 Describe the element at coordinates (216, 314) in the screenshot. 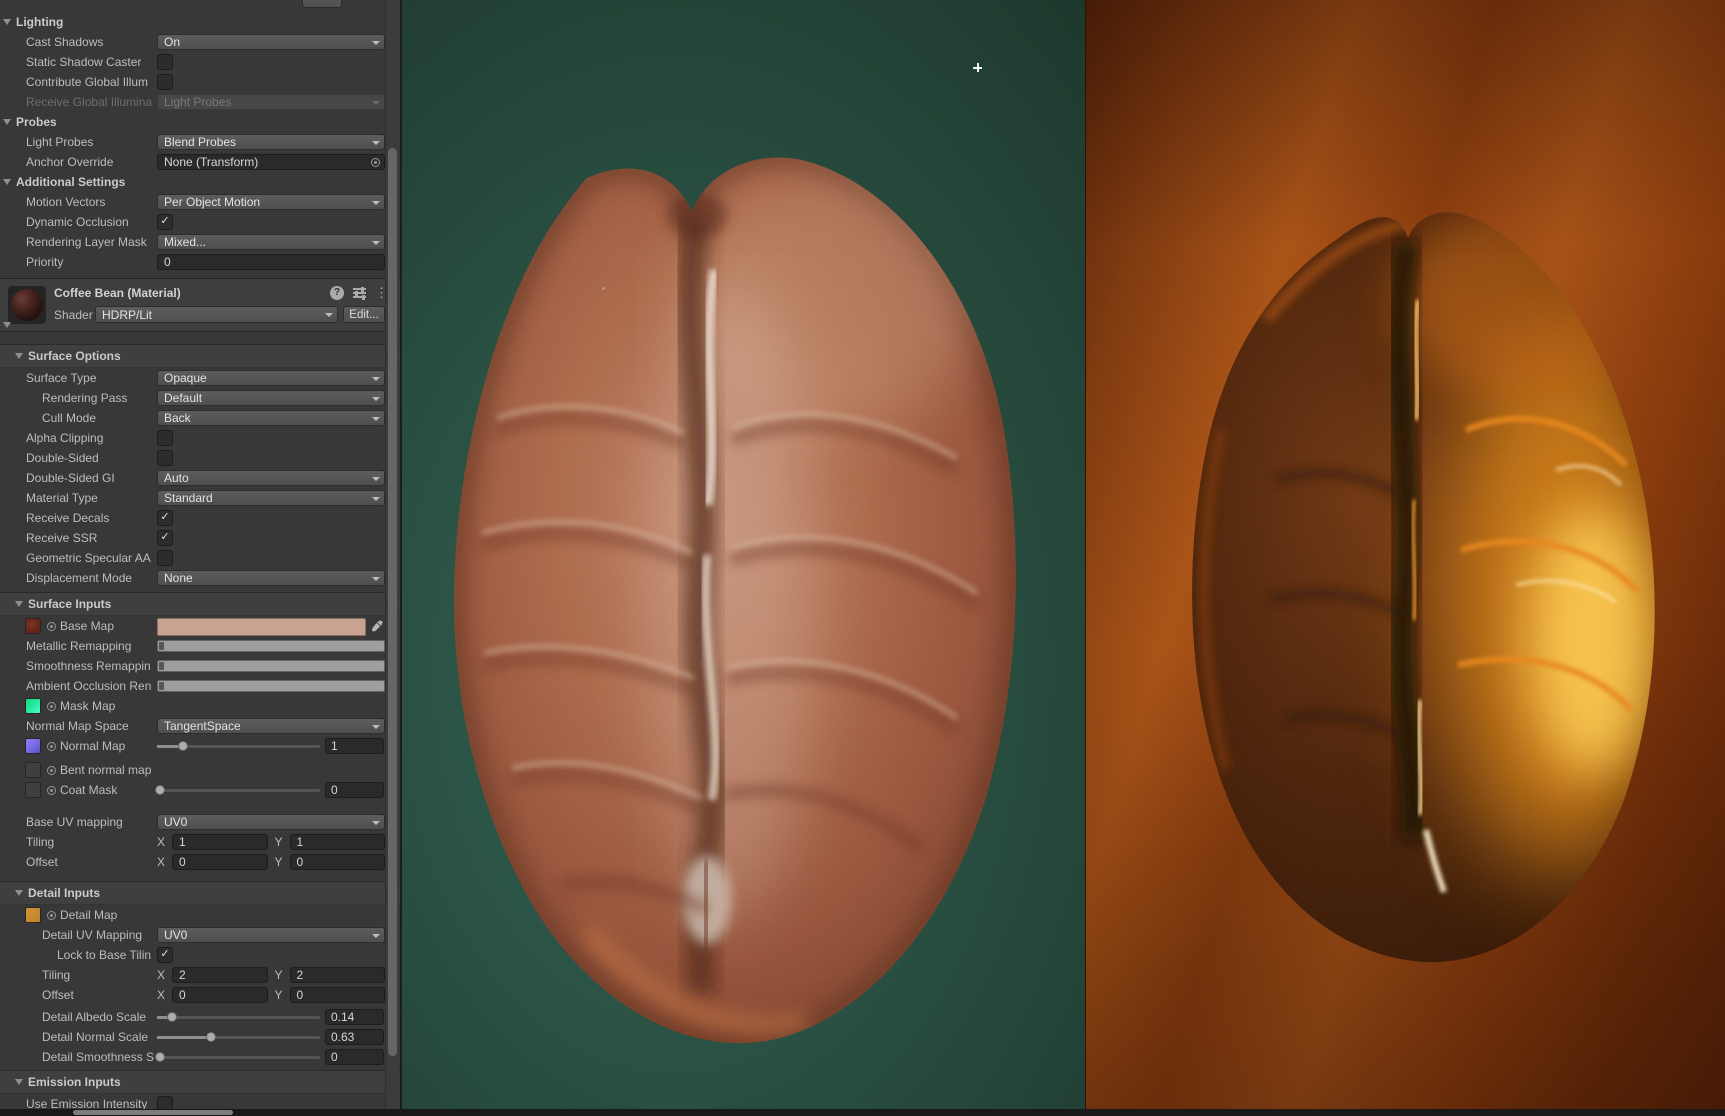

I see `shader-dropdown: HDRP/Lit` at that location.